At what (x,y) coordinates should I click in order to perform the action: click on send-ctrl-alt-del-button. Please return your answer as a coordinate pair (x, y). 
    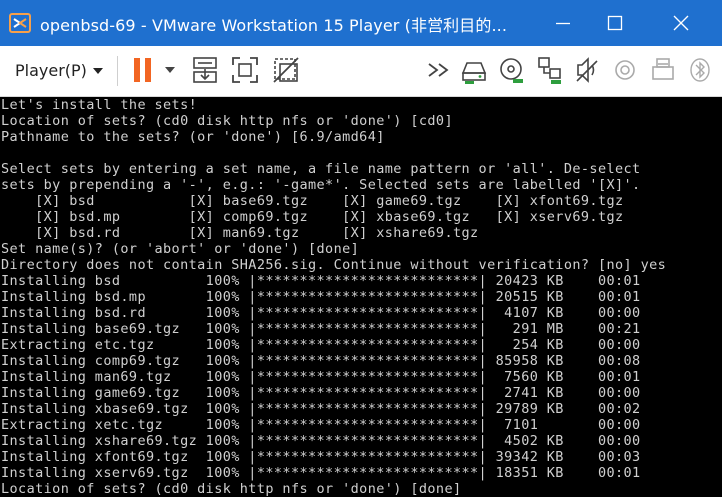
    Looking at the image, I should click on (205, 70).